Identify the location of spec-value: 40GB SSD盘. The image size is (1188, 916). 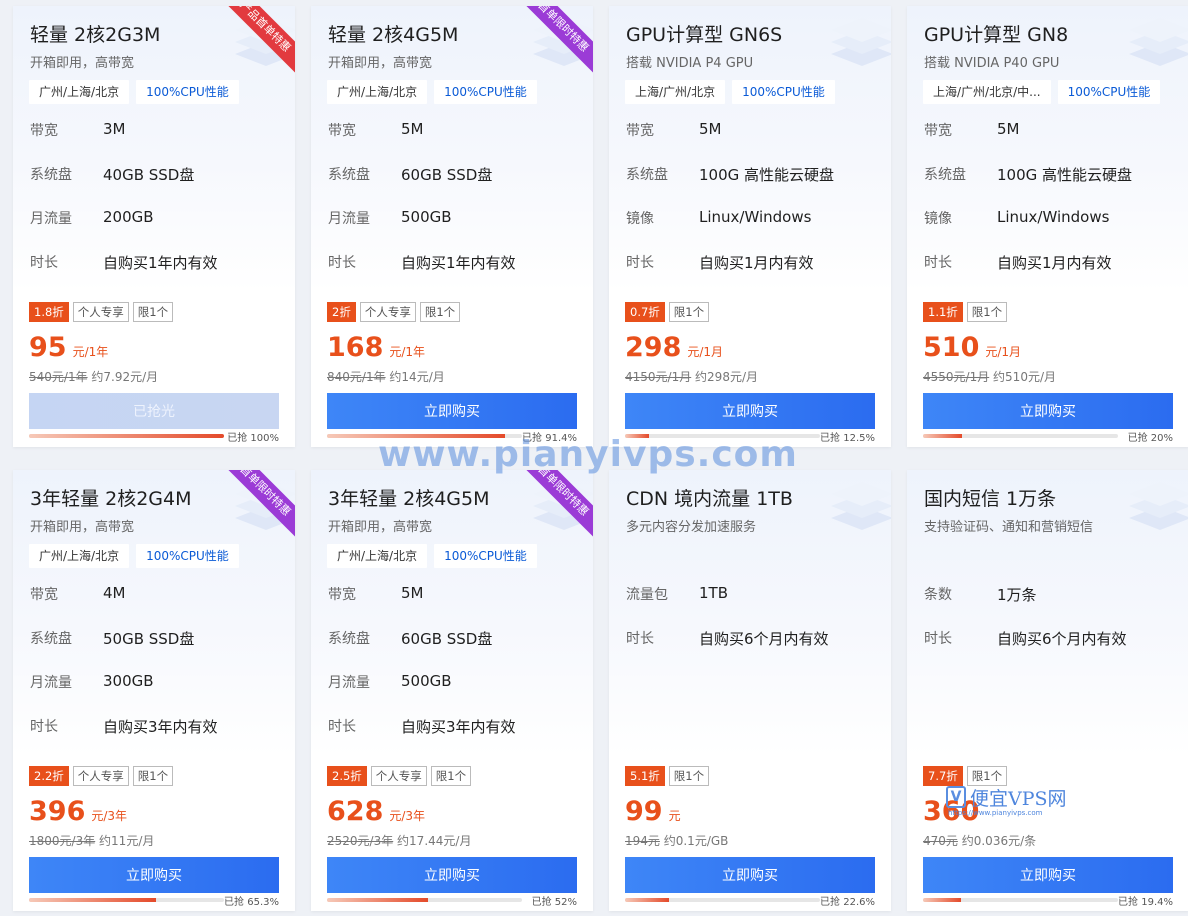
(149, 175).